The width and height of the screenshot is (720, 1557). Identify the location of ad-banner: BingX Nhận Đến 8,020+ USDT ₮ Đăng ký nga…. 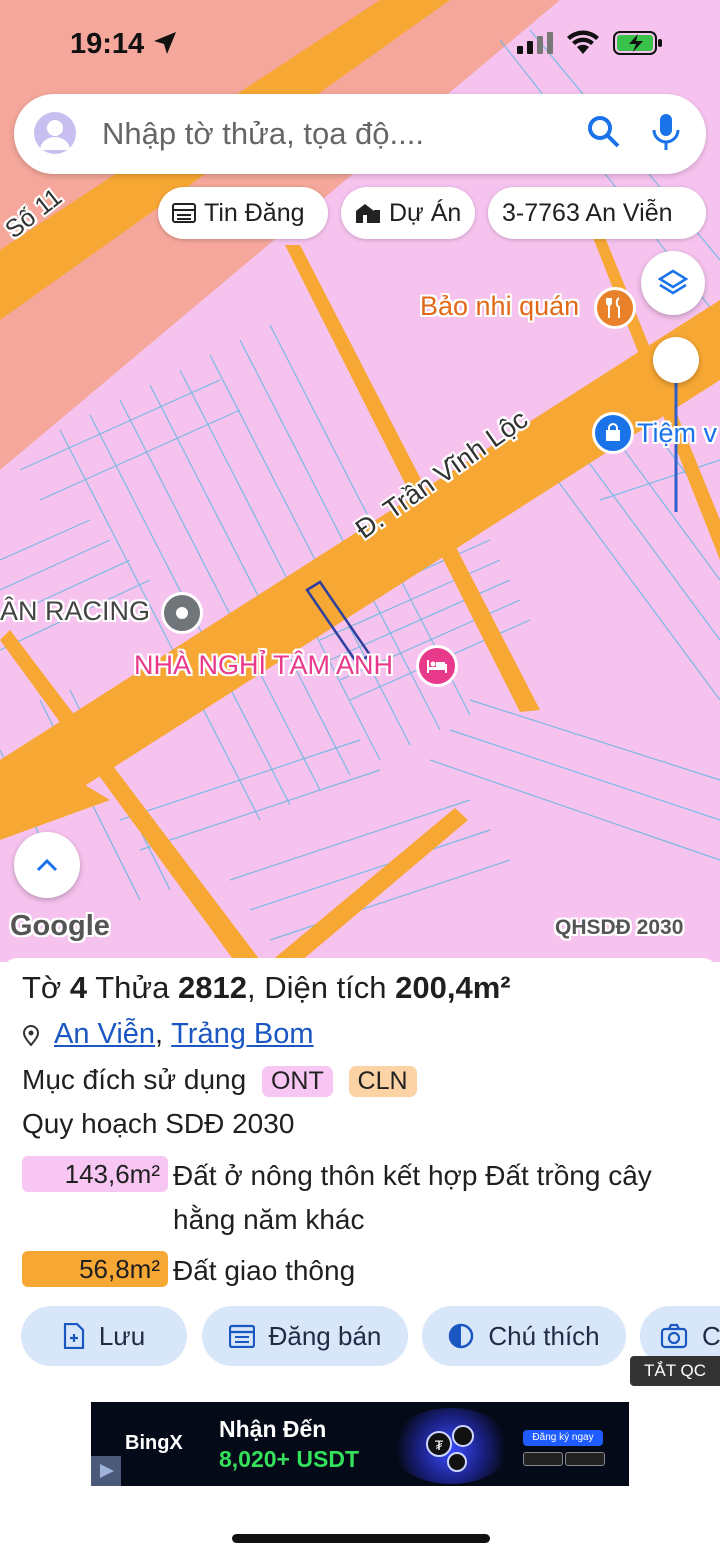
(360, 1444).